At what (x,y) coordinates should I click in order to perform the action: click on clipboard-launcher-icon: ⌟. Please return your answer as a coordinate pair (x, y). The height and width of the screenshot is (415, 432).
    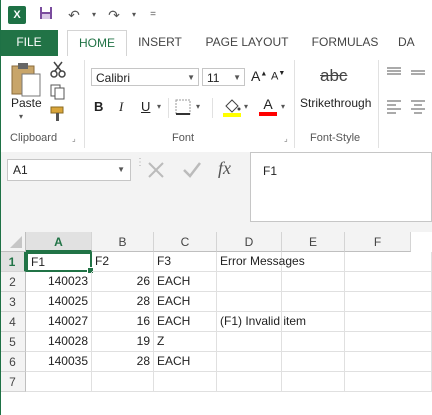
    Looking at the image, I should click on (76, 138).